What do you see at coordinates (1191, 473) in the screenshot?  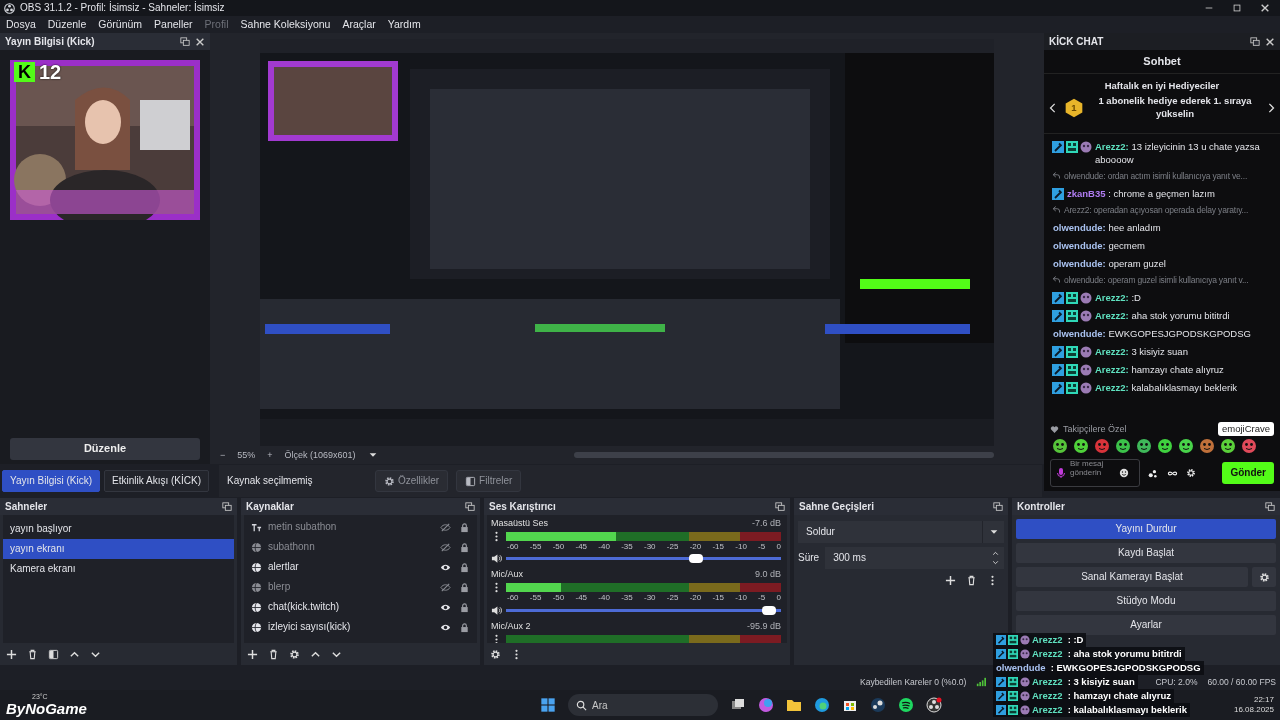 I see `settings-icon` at bounding box center [1191, 473].